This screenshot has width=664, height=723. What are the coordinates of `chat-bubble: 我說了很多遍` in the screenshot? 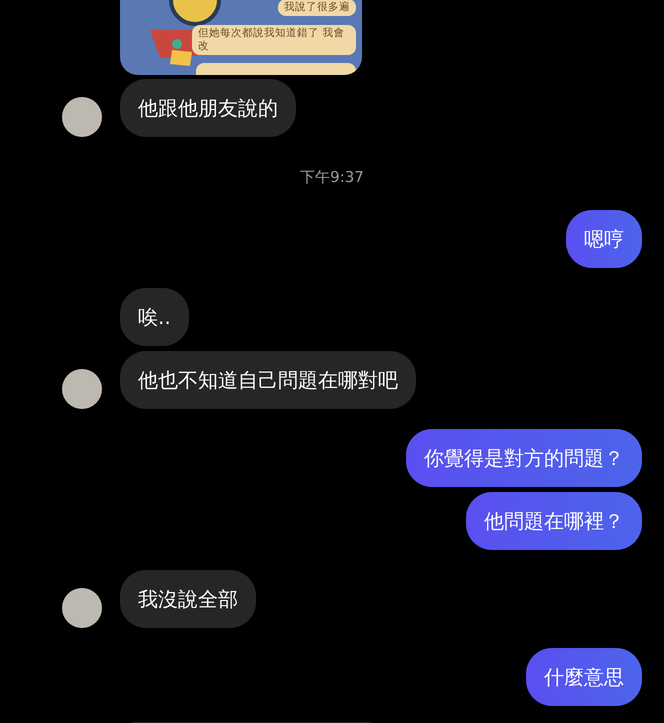 It's located at (317, 8).